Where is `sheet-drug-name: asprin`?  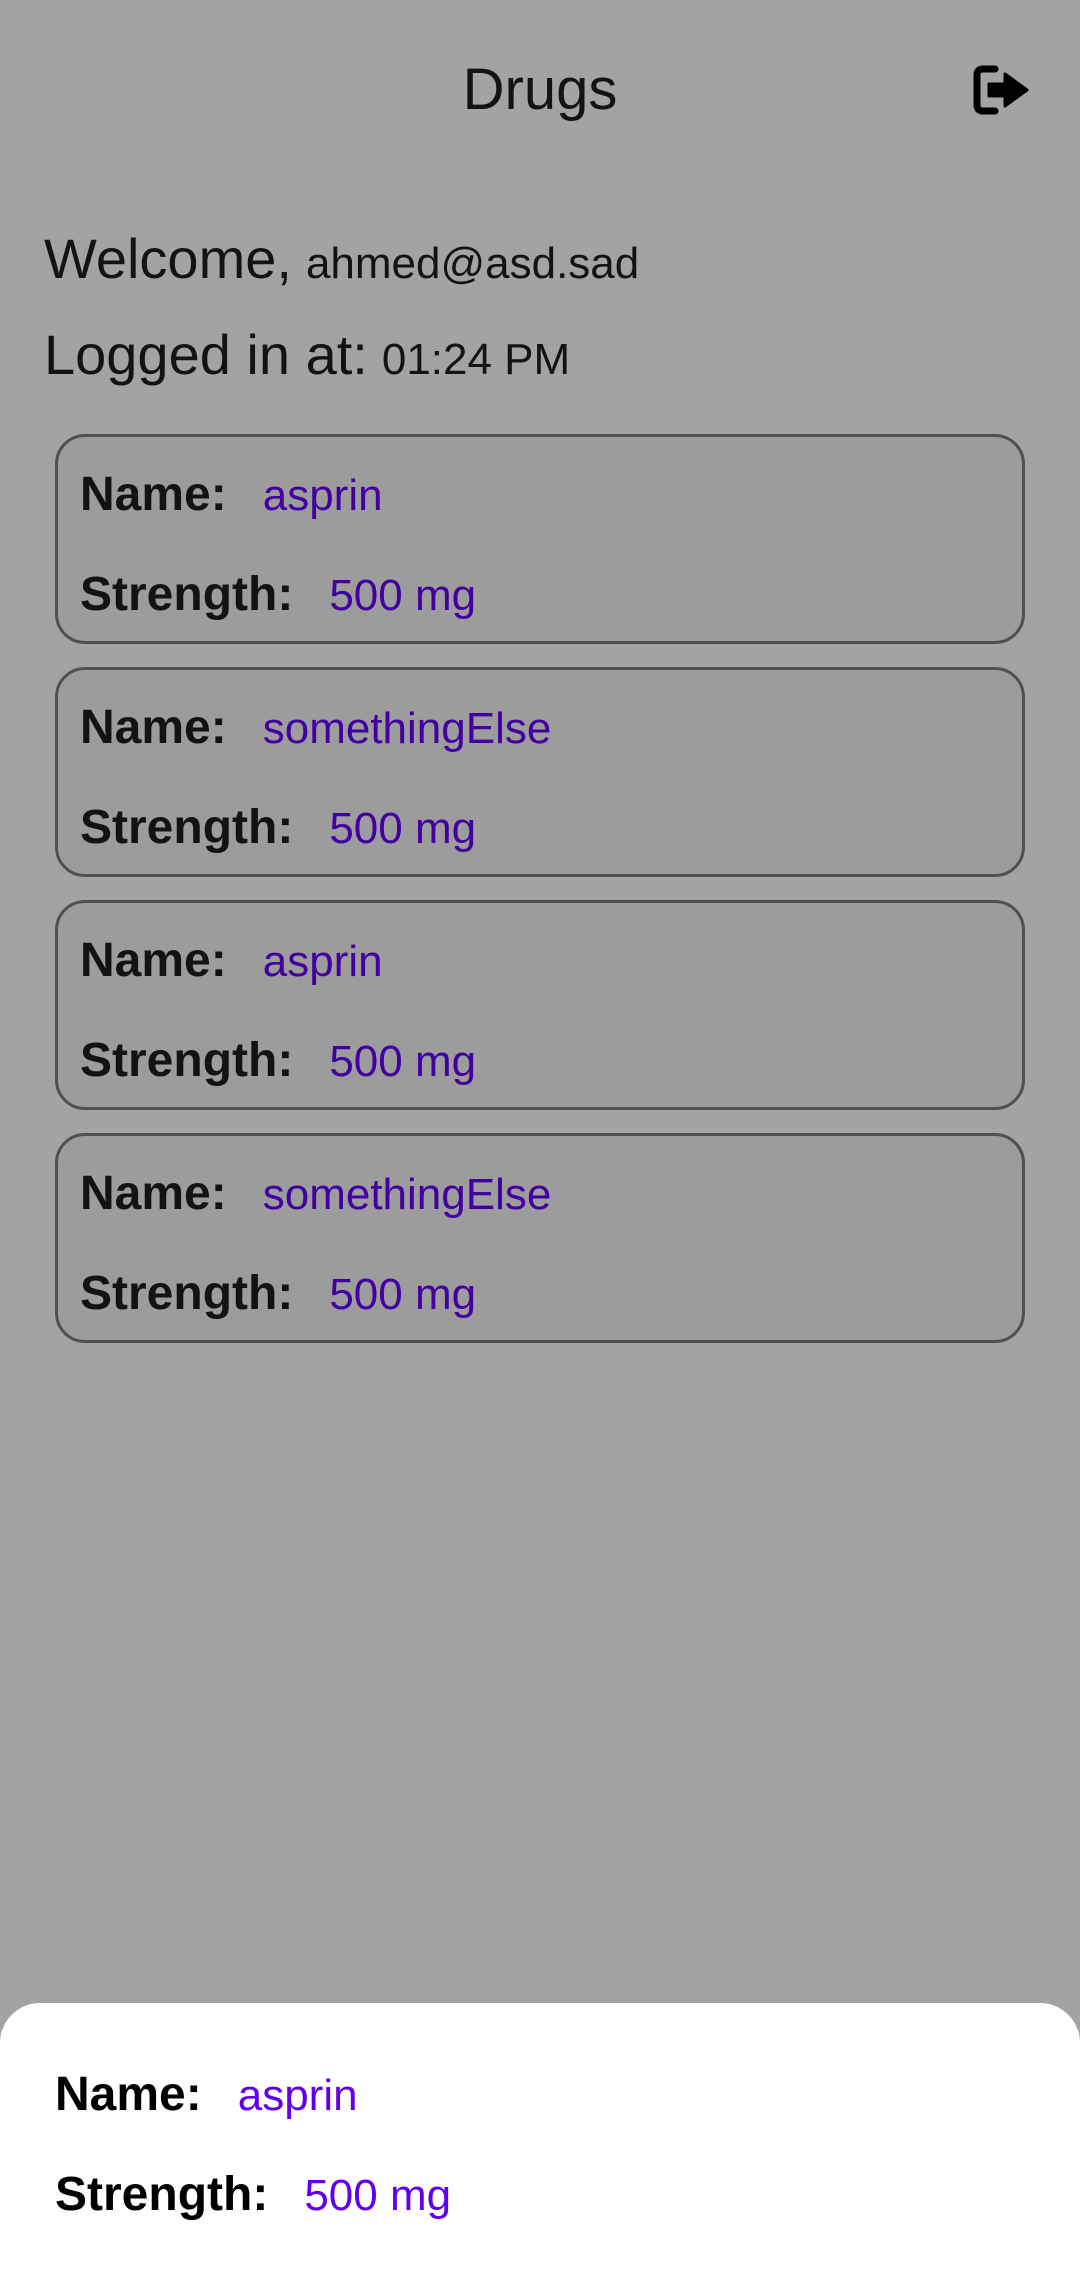
sheet-drug-name: asprin is located at coordinates (297, 2095).